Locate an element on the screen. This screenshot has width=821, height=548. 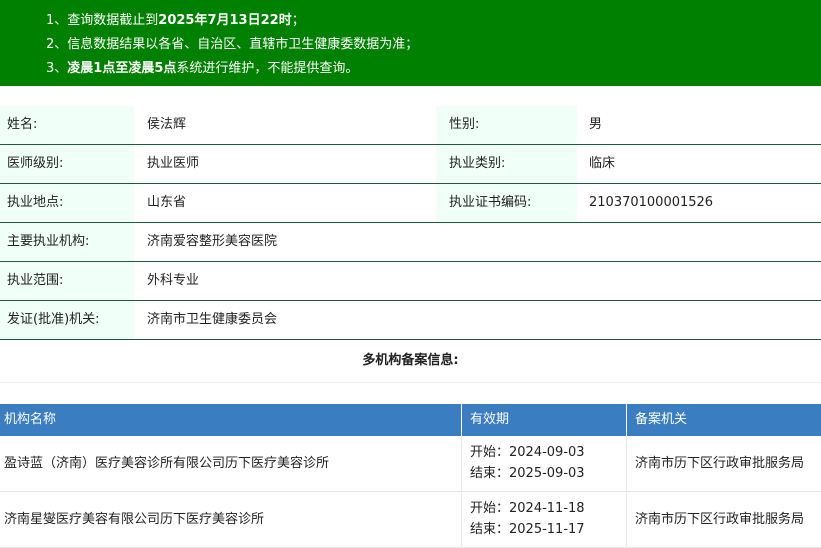
header-authority: 备案机关 is located at coordinates (723, 420).